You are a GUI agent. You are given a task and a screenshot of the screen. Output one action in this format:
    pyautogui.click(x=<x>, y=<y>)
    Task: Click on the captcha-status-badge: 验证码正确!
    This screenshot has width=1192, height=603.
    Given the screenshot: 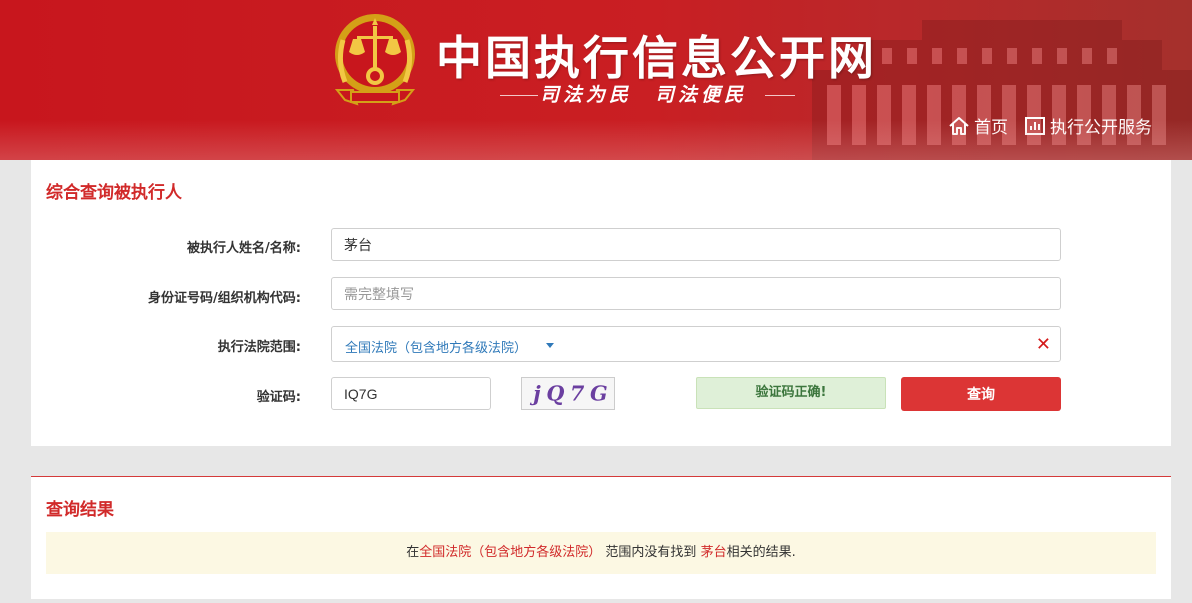 What is the action you would take?
    pyautogui.click(x=791, y=393)
    